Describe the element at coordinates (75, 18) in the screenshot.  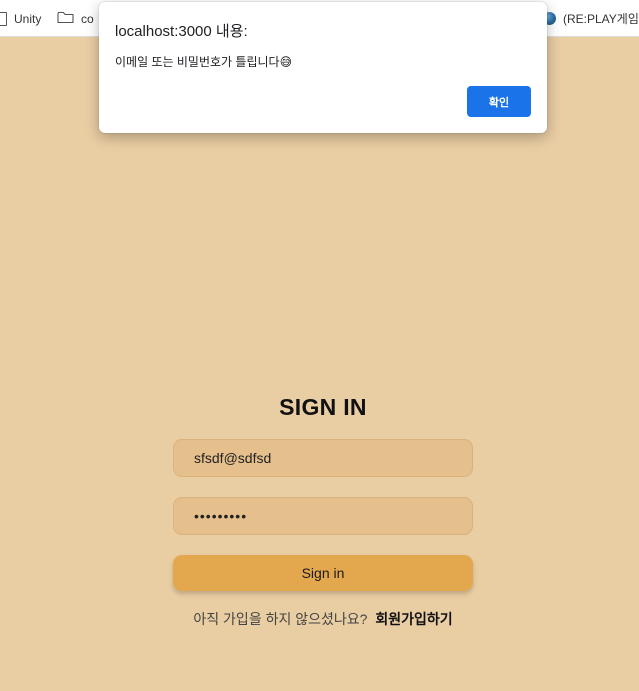
I see `bookmark-folder: co` at that location.